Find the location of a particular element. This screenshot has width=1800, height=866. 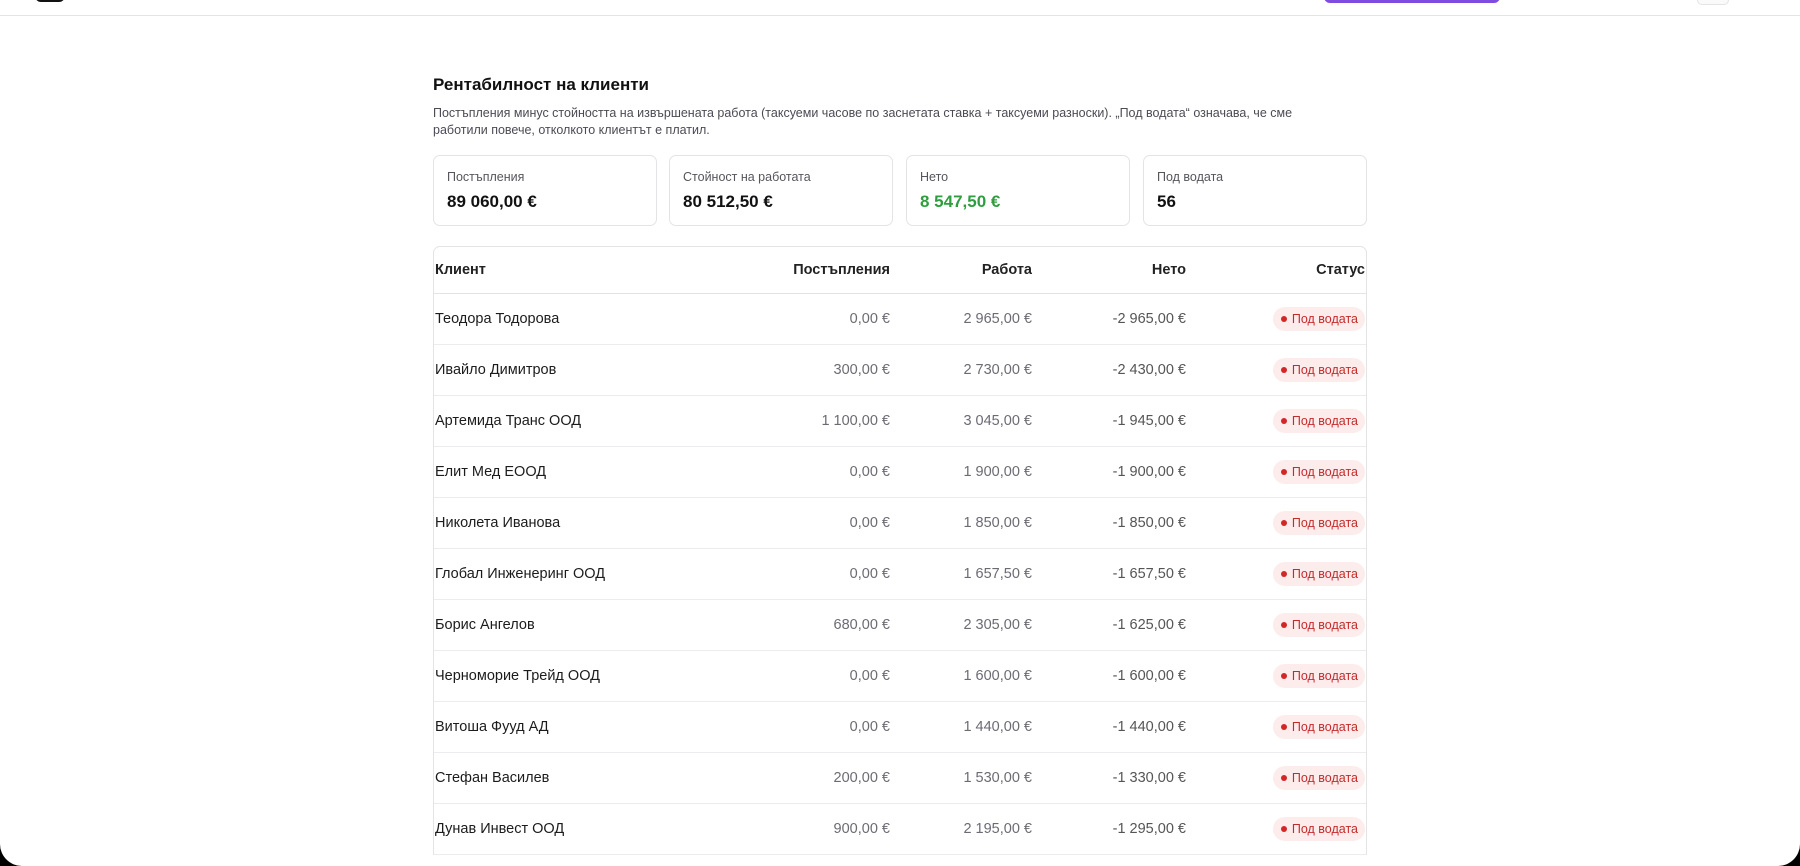

work-cell: 2 730,00 € is located at coordinates (961, 370).